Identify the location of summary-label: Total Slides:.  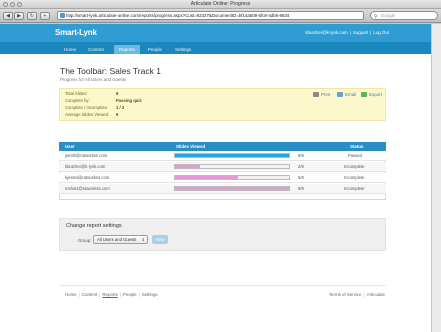
(76, 93).